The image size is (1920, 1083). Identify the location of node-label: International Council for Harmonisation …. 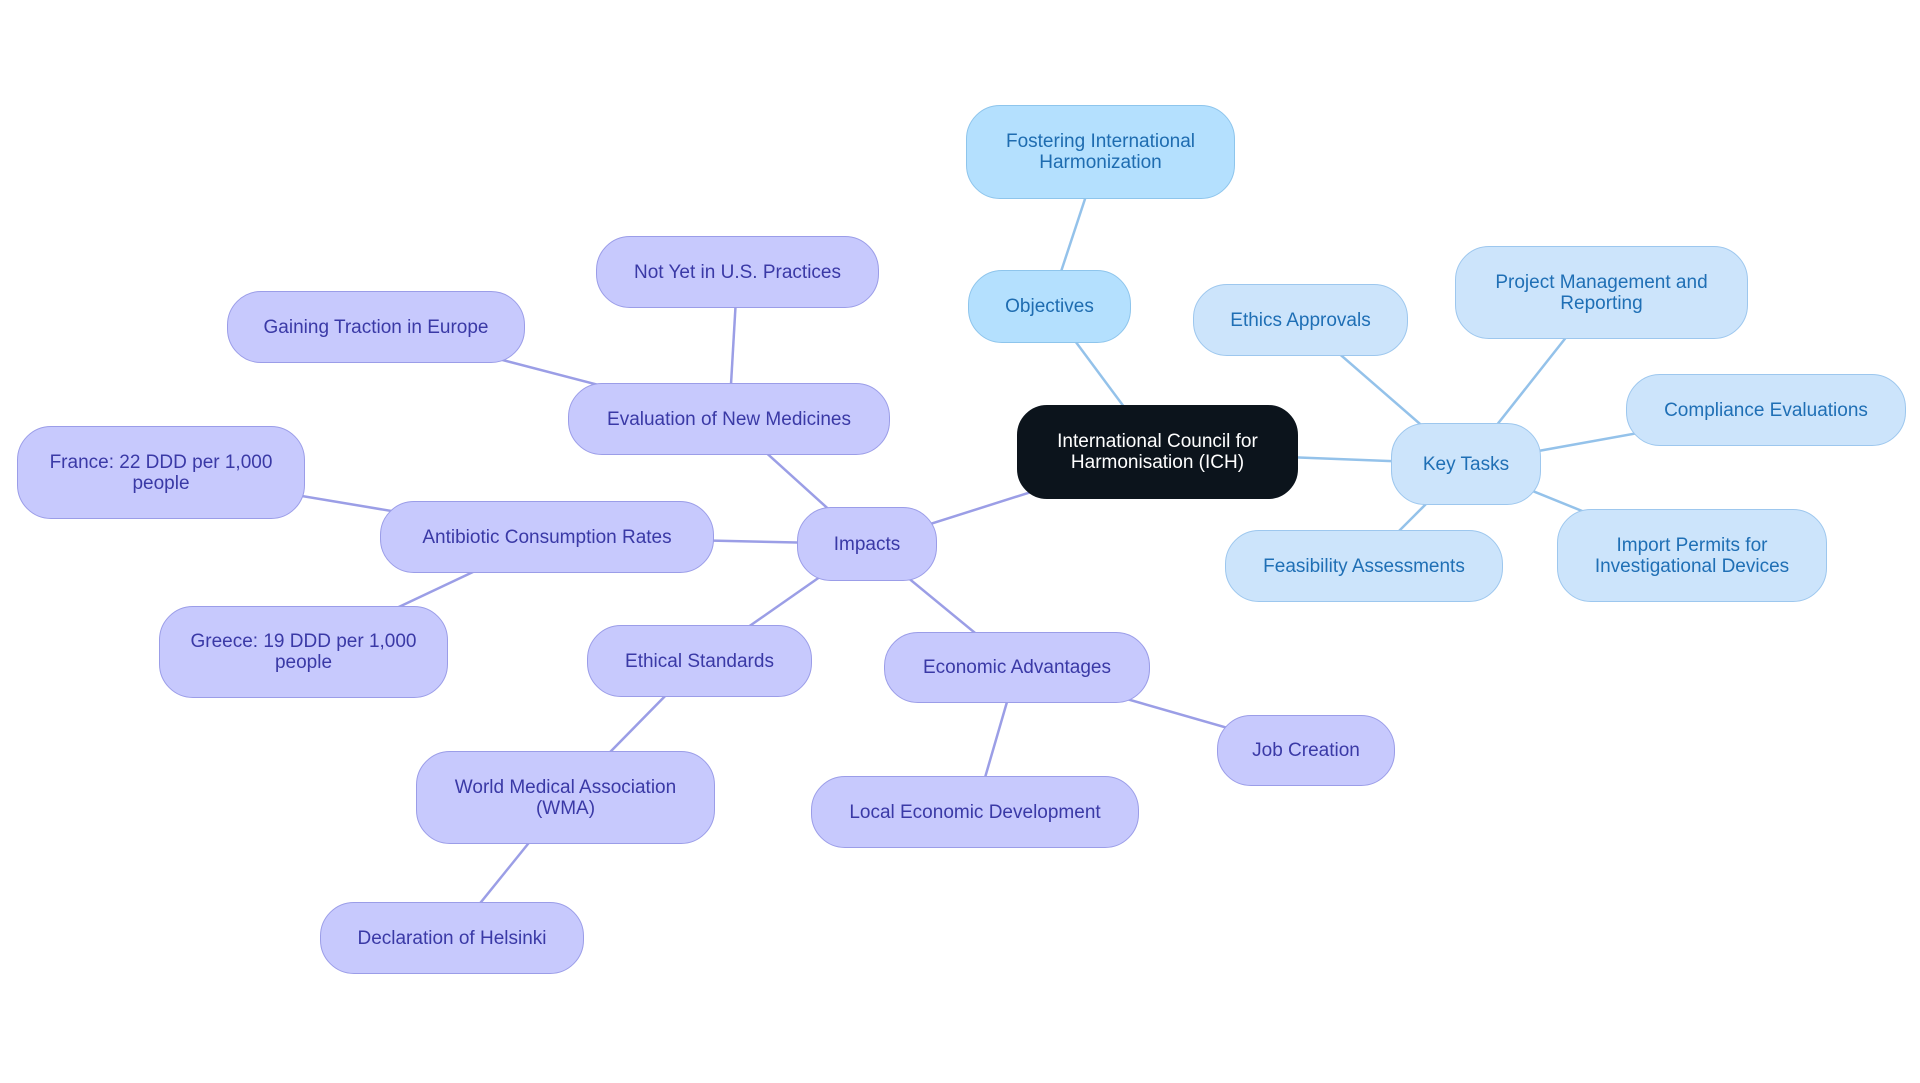
(1157, 452).